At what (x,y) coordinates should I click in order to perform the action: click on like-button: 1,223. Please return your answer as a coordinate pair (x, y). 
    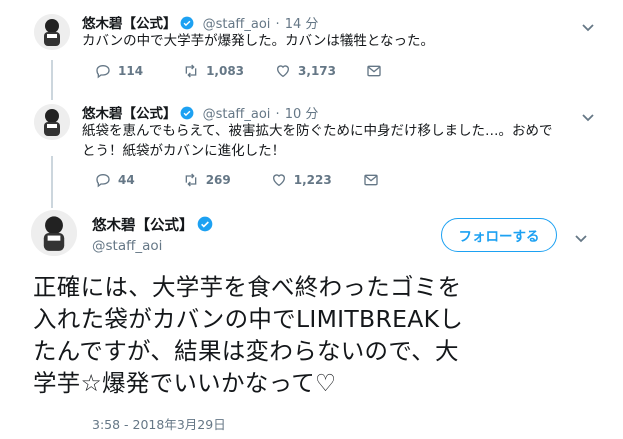
    Looking at the image, I should click on (301, 180).